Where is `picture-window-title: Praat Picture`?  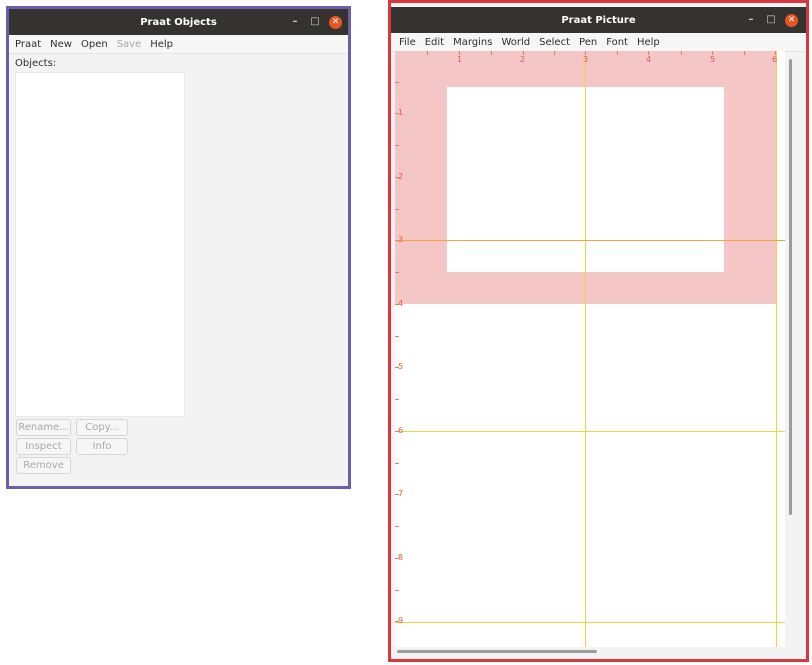 picture-window-title: Praat Picture is located at coordinates (598, 20).